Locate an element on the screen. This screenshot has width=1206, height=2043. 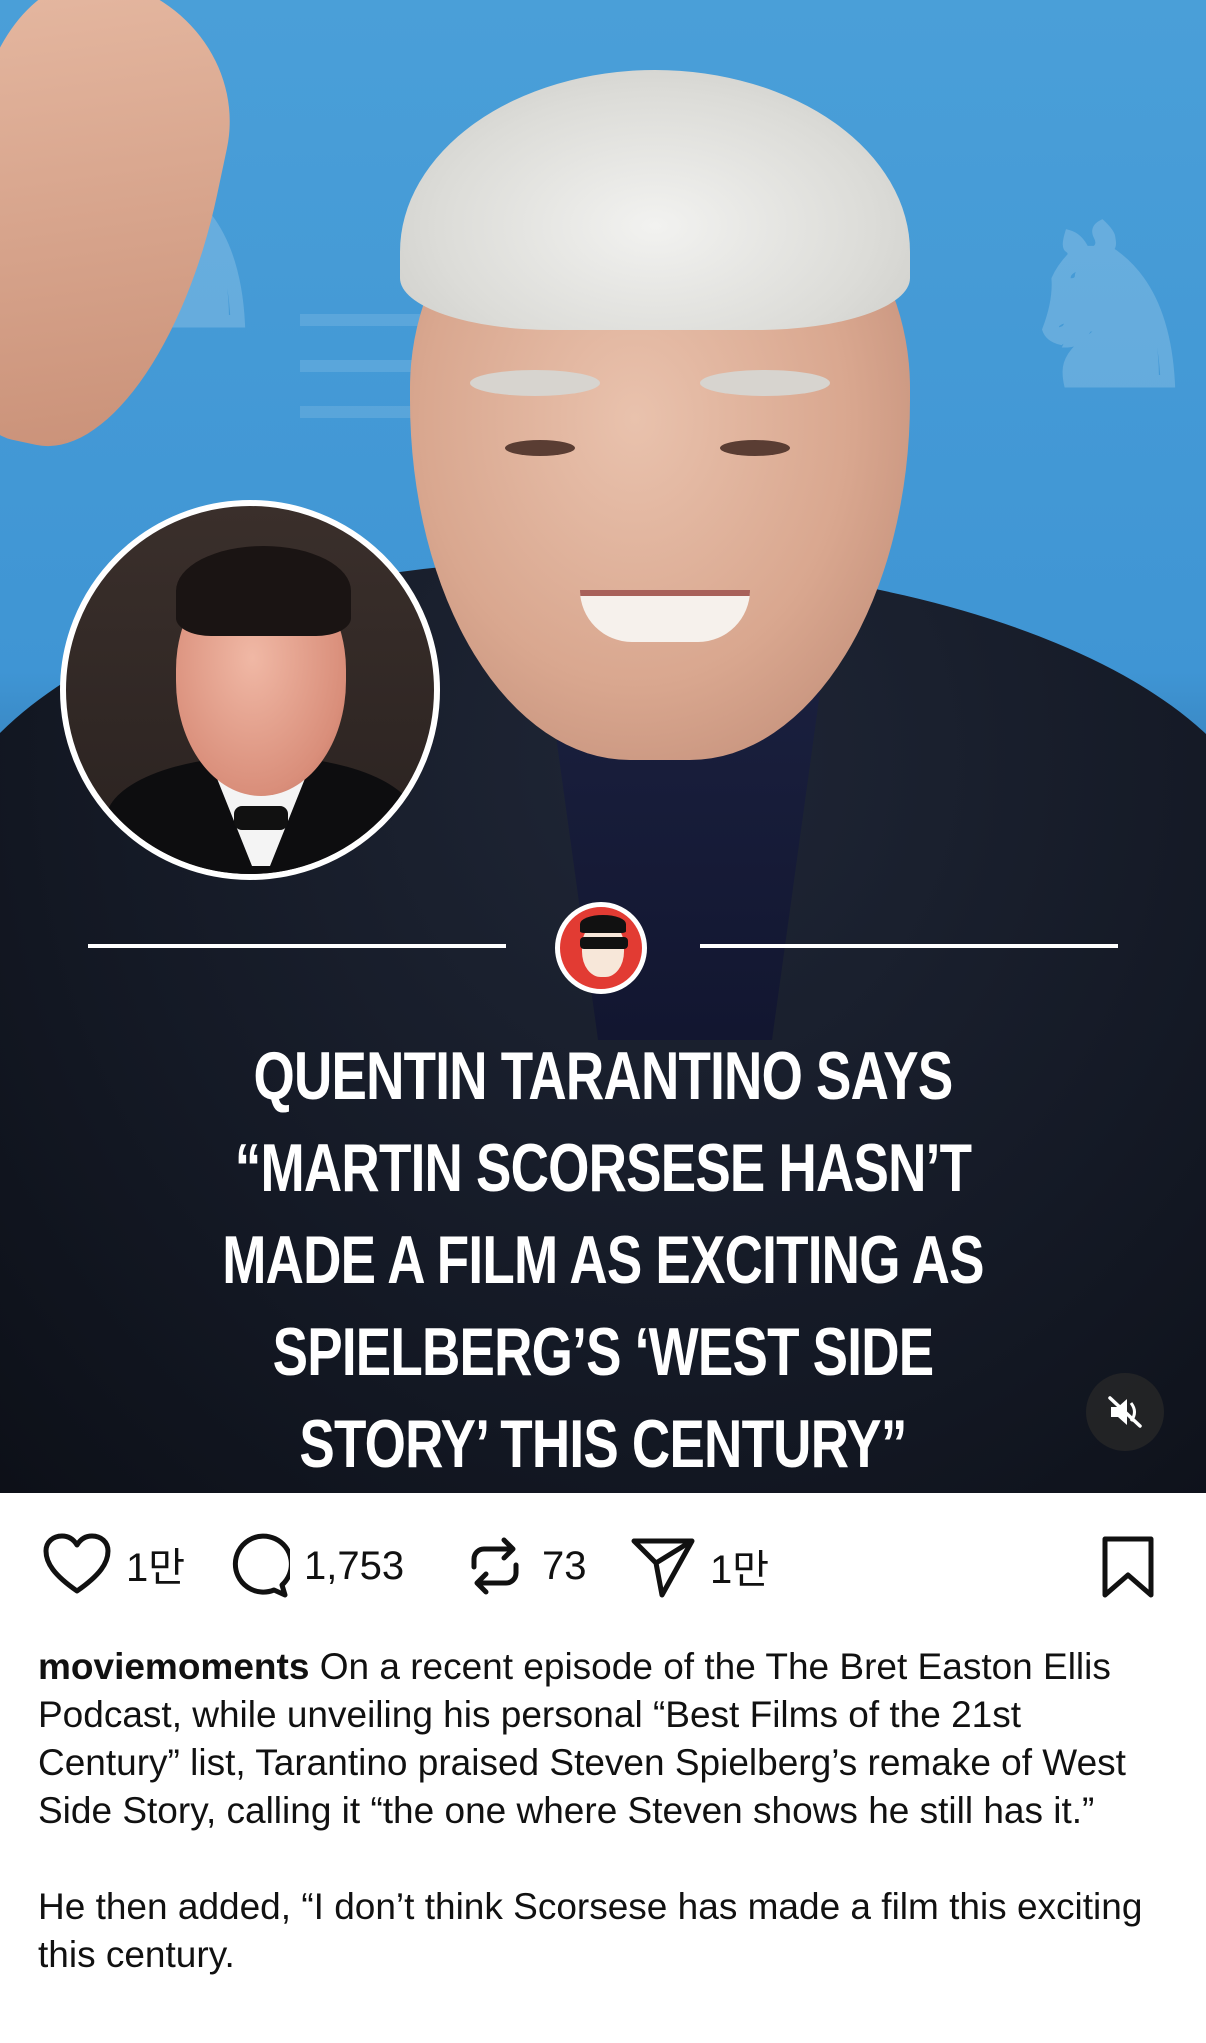
speaker-muted-icon is located at coordinates (1125, 1412).